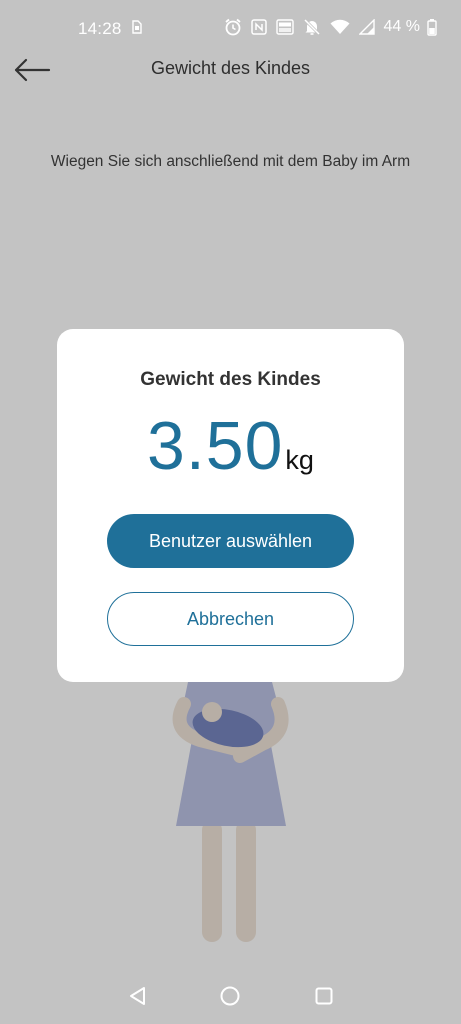  I want to click on alarm-icon, so click(233, 27).